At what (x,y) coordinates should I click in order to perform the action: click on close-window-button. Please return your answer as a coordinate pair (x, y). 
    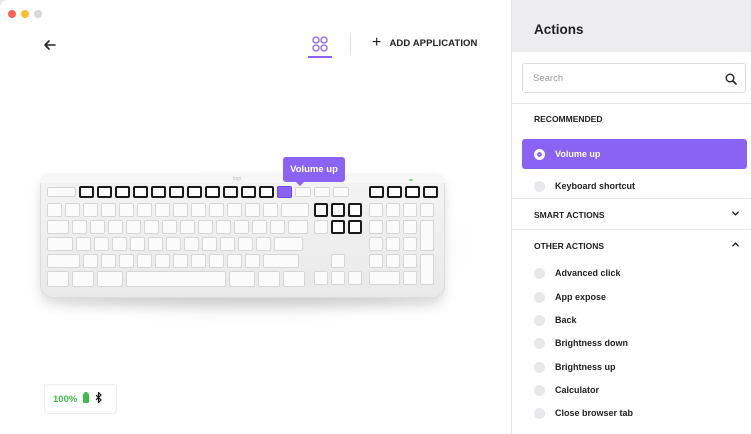
    Looking at the image, I should click on (12, 14).